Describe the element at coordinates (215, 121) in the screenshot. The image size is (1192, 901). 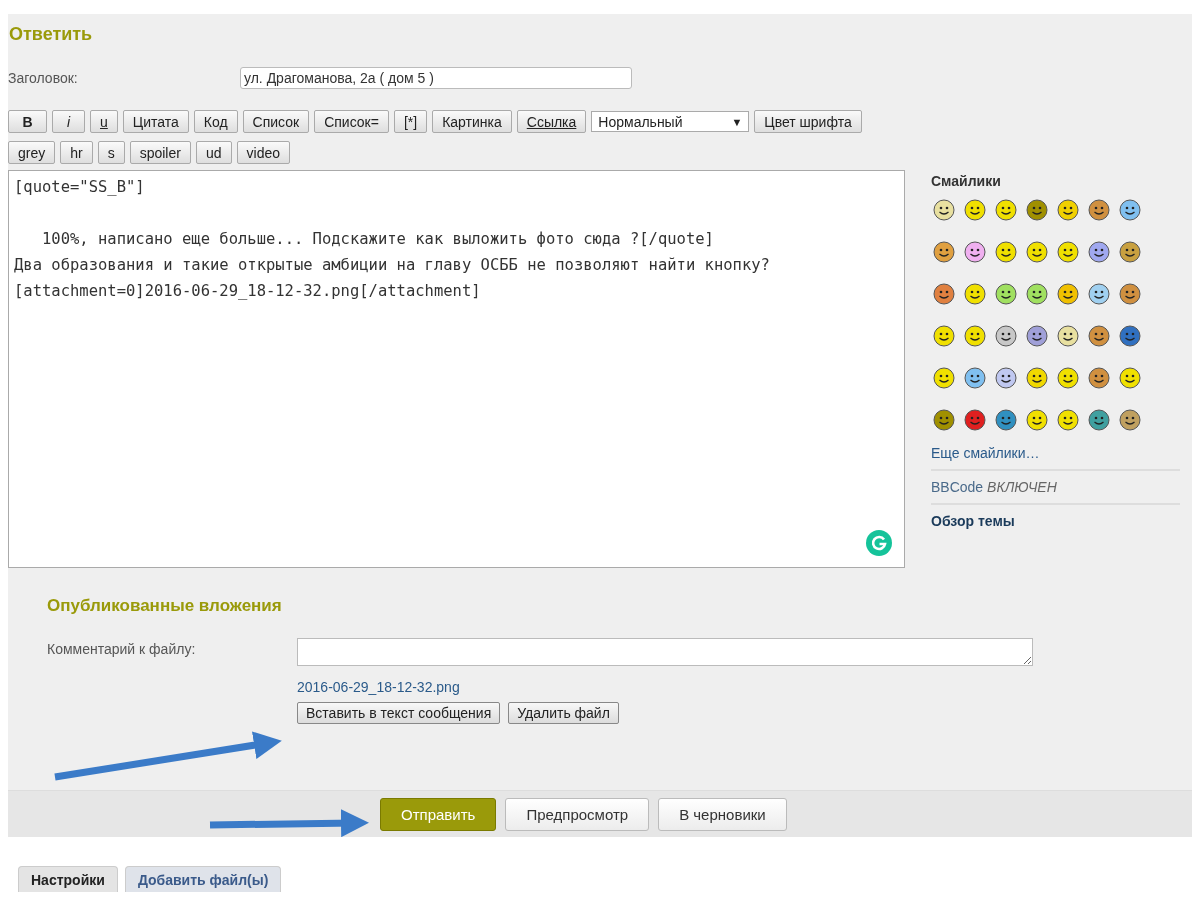
I see `format-button: Код` at that location.